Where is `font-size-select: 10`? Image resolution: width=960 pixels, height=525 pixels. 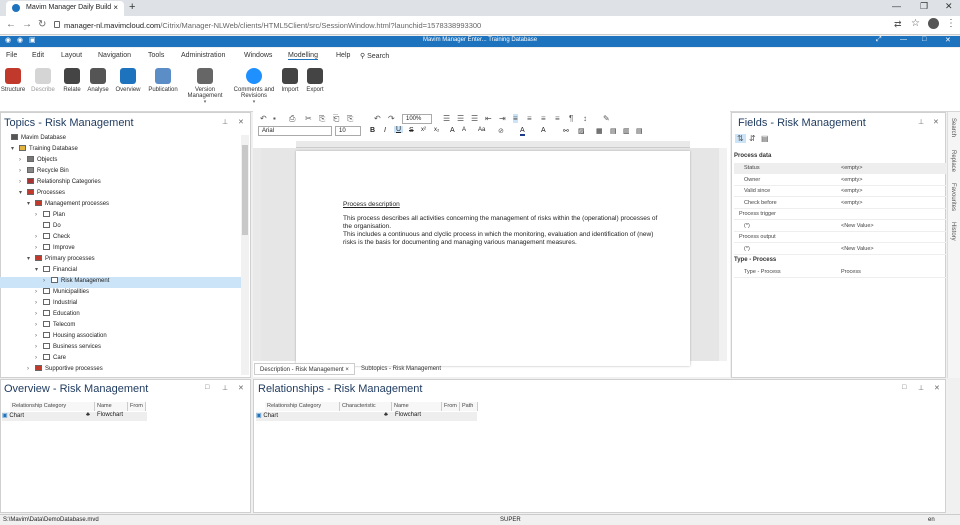 font-size-select: 10 is located at coordinates (348, 131).